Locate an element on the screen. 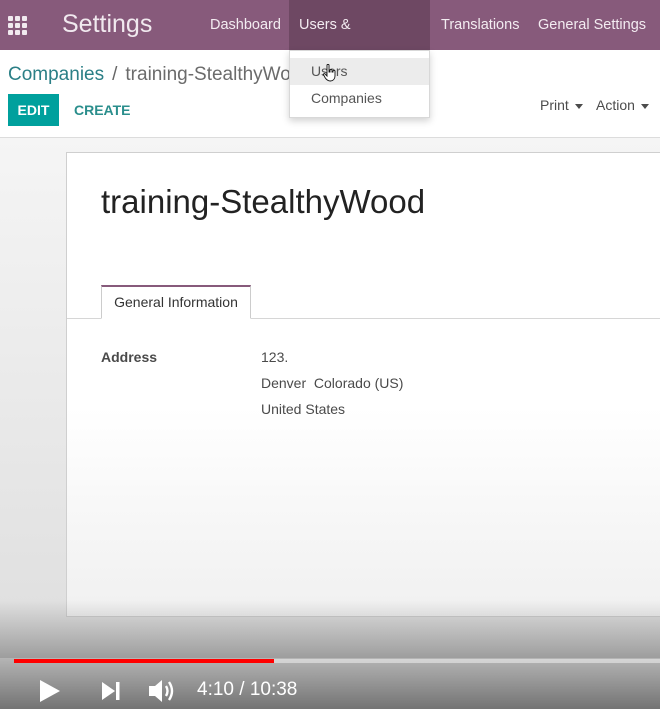 This screenshot has height=709, width=660. video-progress-bar is located at coordinates (337, 661).